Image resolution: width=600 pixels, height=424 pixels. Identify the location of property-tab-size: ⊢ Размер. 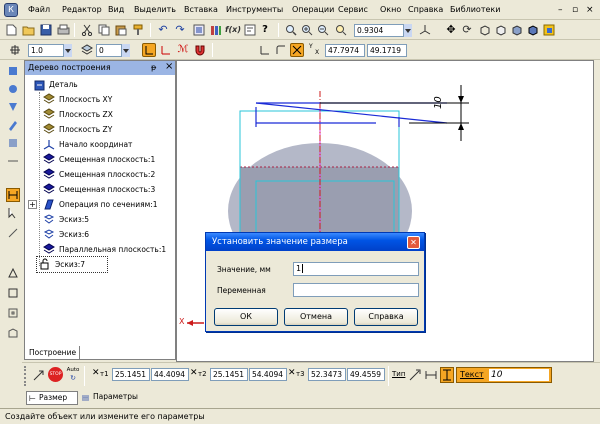
(52, 398).